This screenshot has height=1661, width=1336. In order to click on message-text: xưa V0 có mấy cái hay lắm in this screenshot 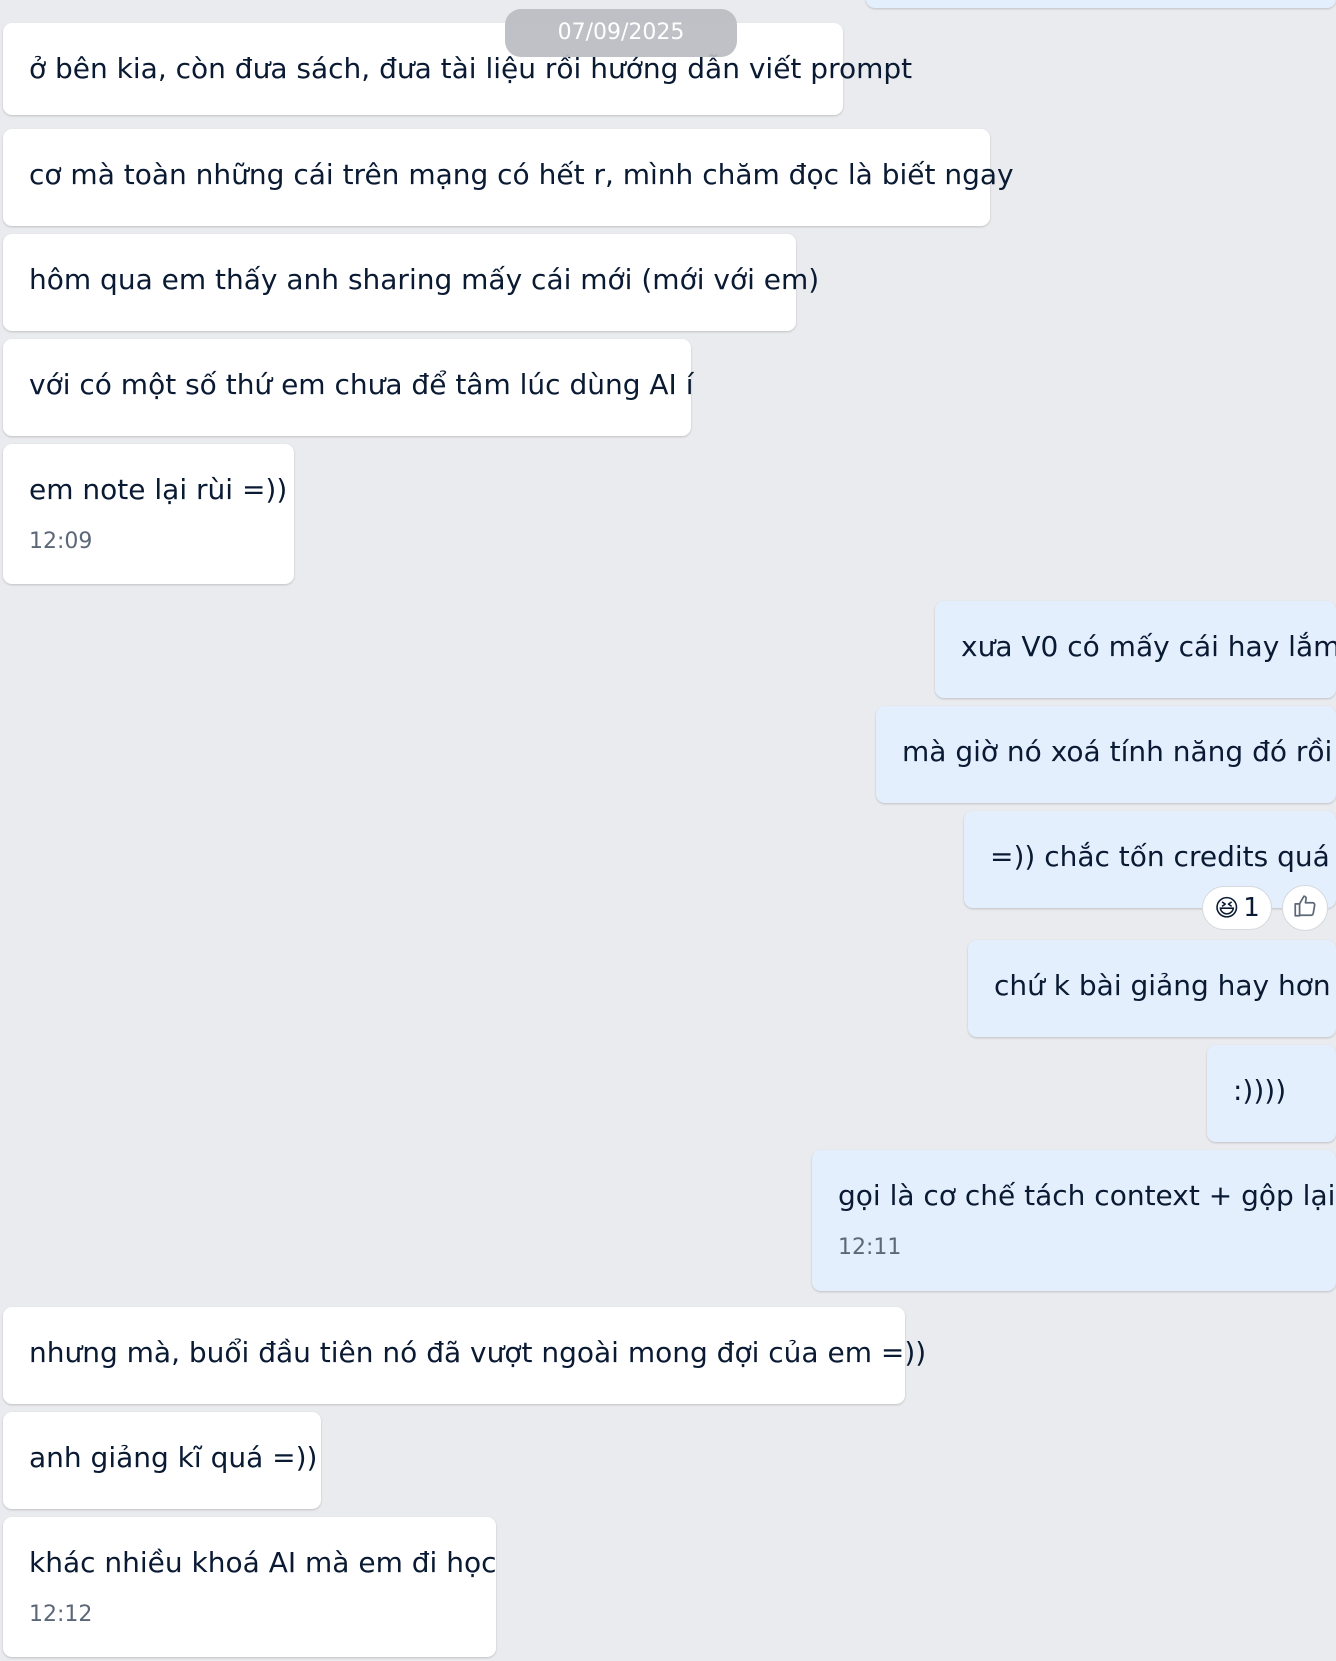, I will do `click(1148, 646)`.